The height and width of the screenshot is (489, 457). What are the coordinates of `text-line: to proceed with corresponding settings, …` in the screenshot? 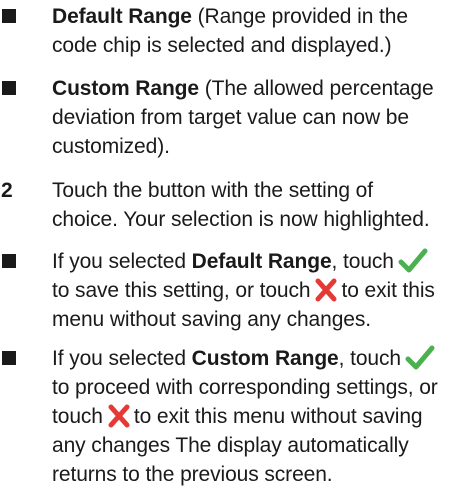 It's located at (245, 387).